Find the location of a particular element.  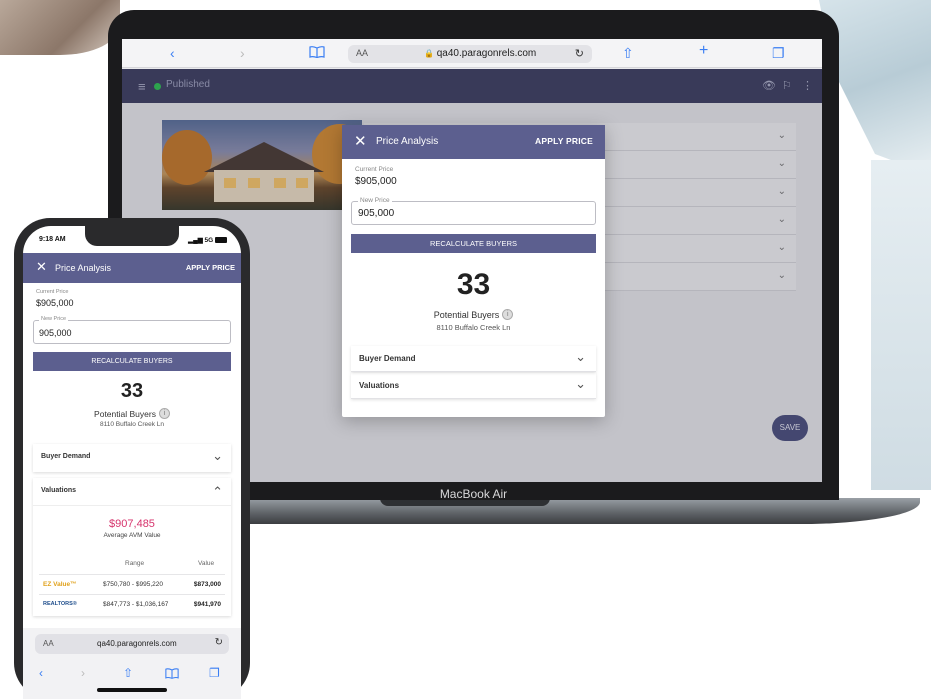

url-text: qa40.paragonrels.com is located at coordinates (137, 643).